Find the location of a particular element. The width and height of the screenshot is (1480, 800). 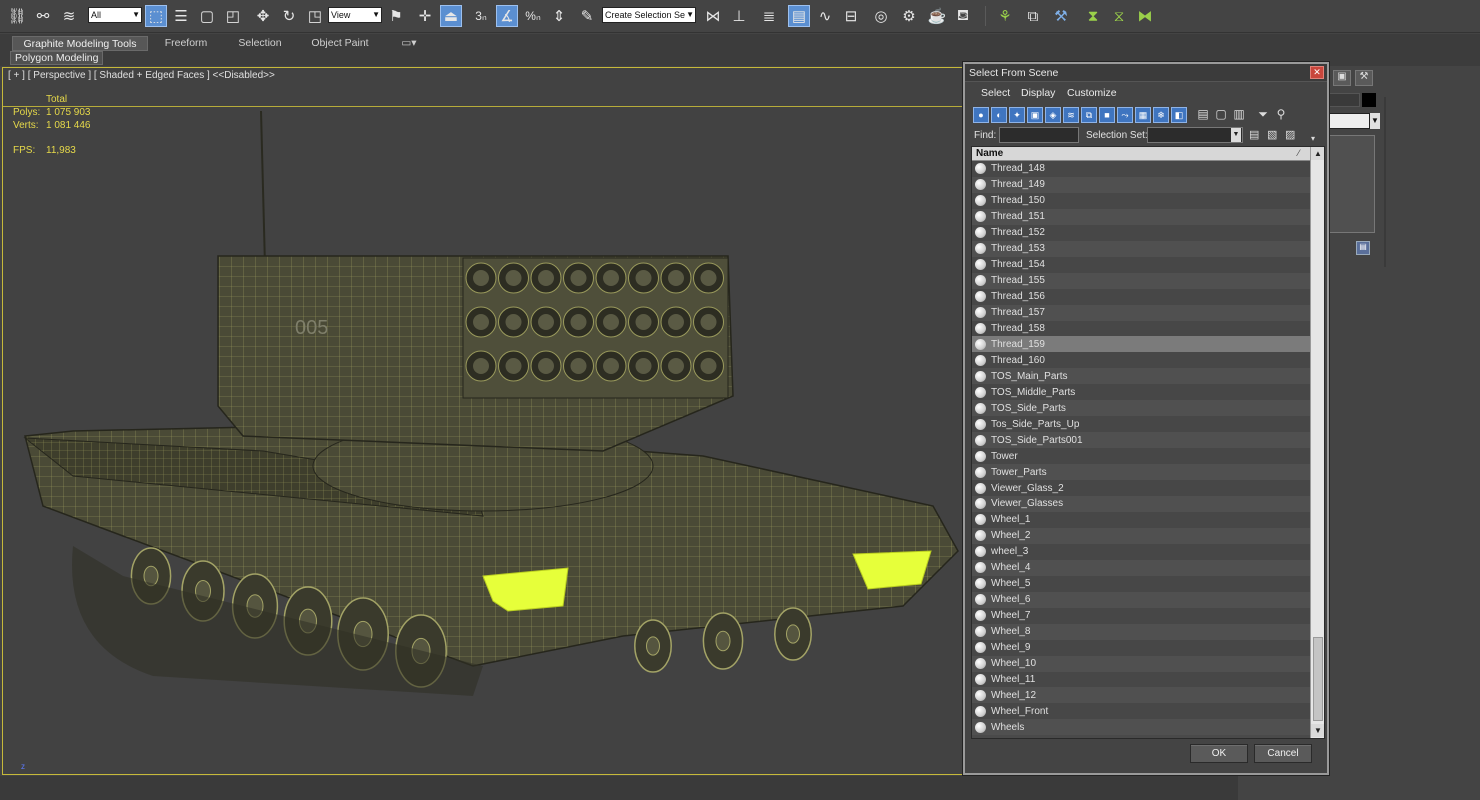

scroll-down-icon: ▼ is located at coordinates (1317, 730).